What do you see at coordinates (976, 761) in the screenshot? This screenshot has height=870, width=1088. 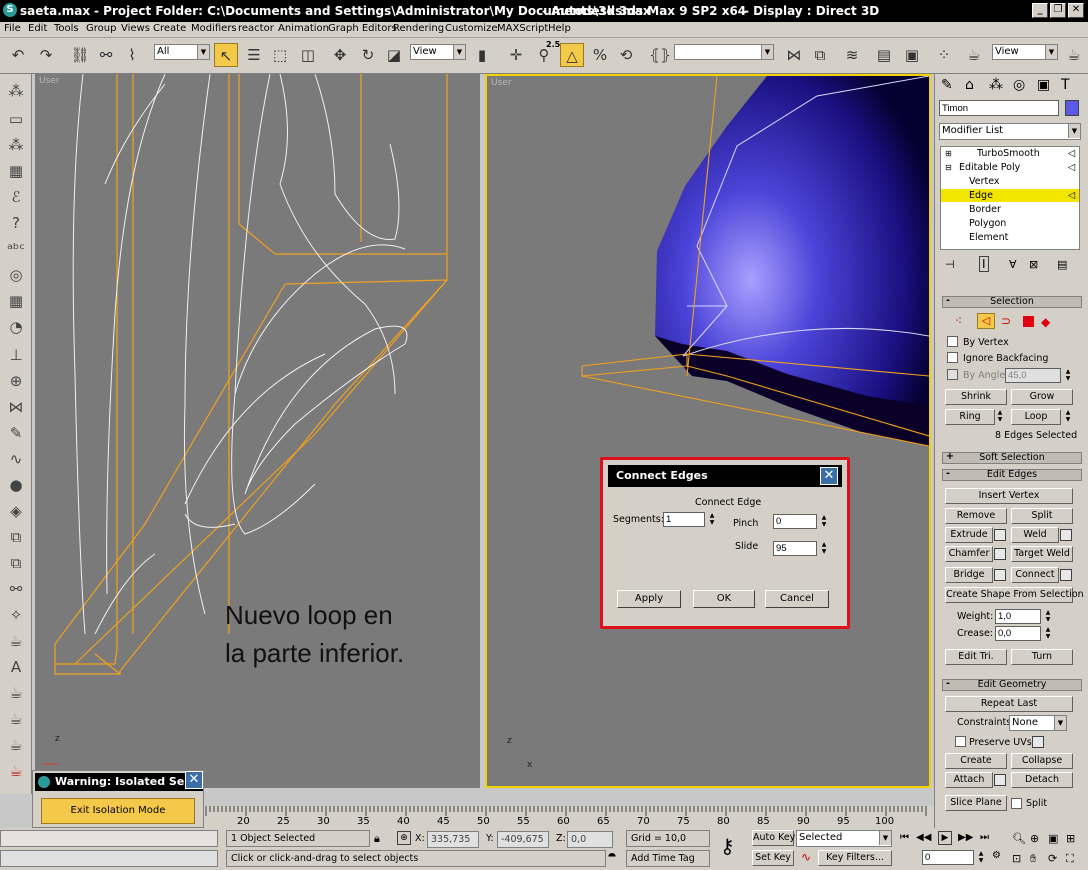 I see `create-button: Create` at bounding box center [976, 761].